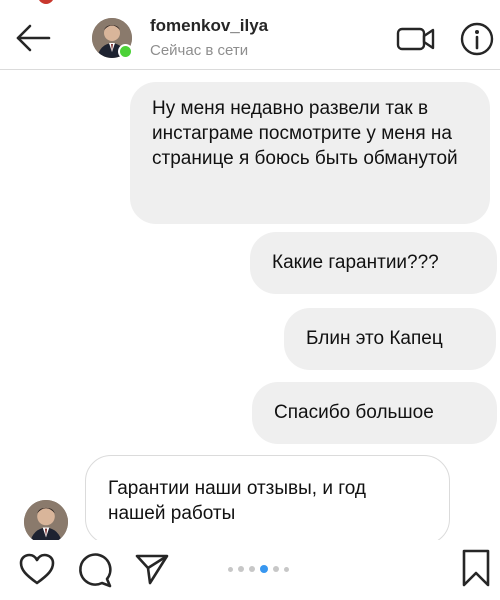 The image size is (500, 600). I want to click on share-icon, so click(152, 569).